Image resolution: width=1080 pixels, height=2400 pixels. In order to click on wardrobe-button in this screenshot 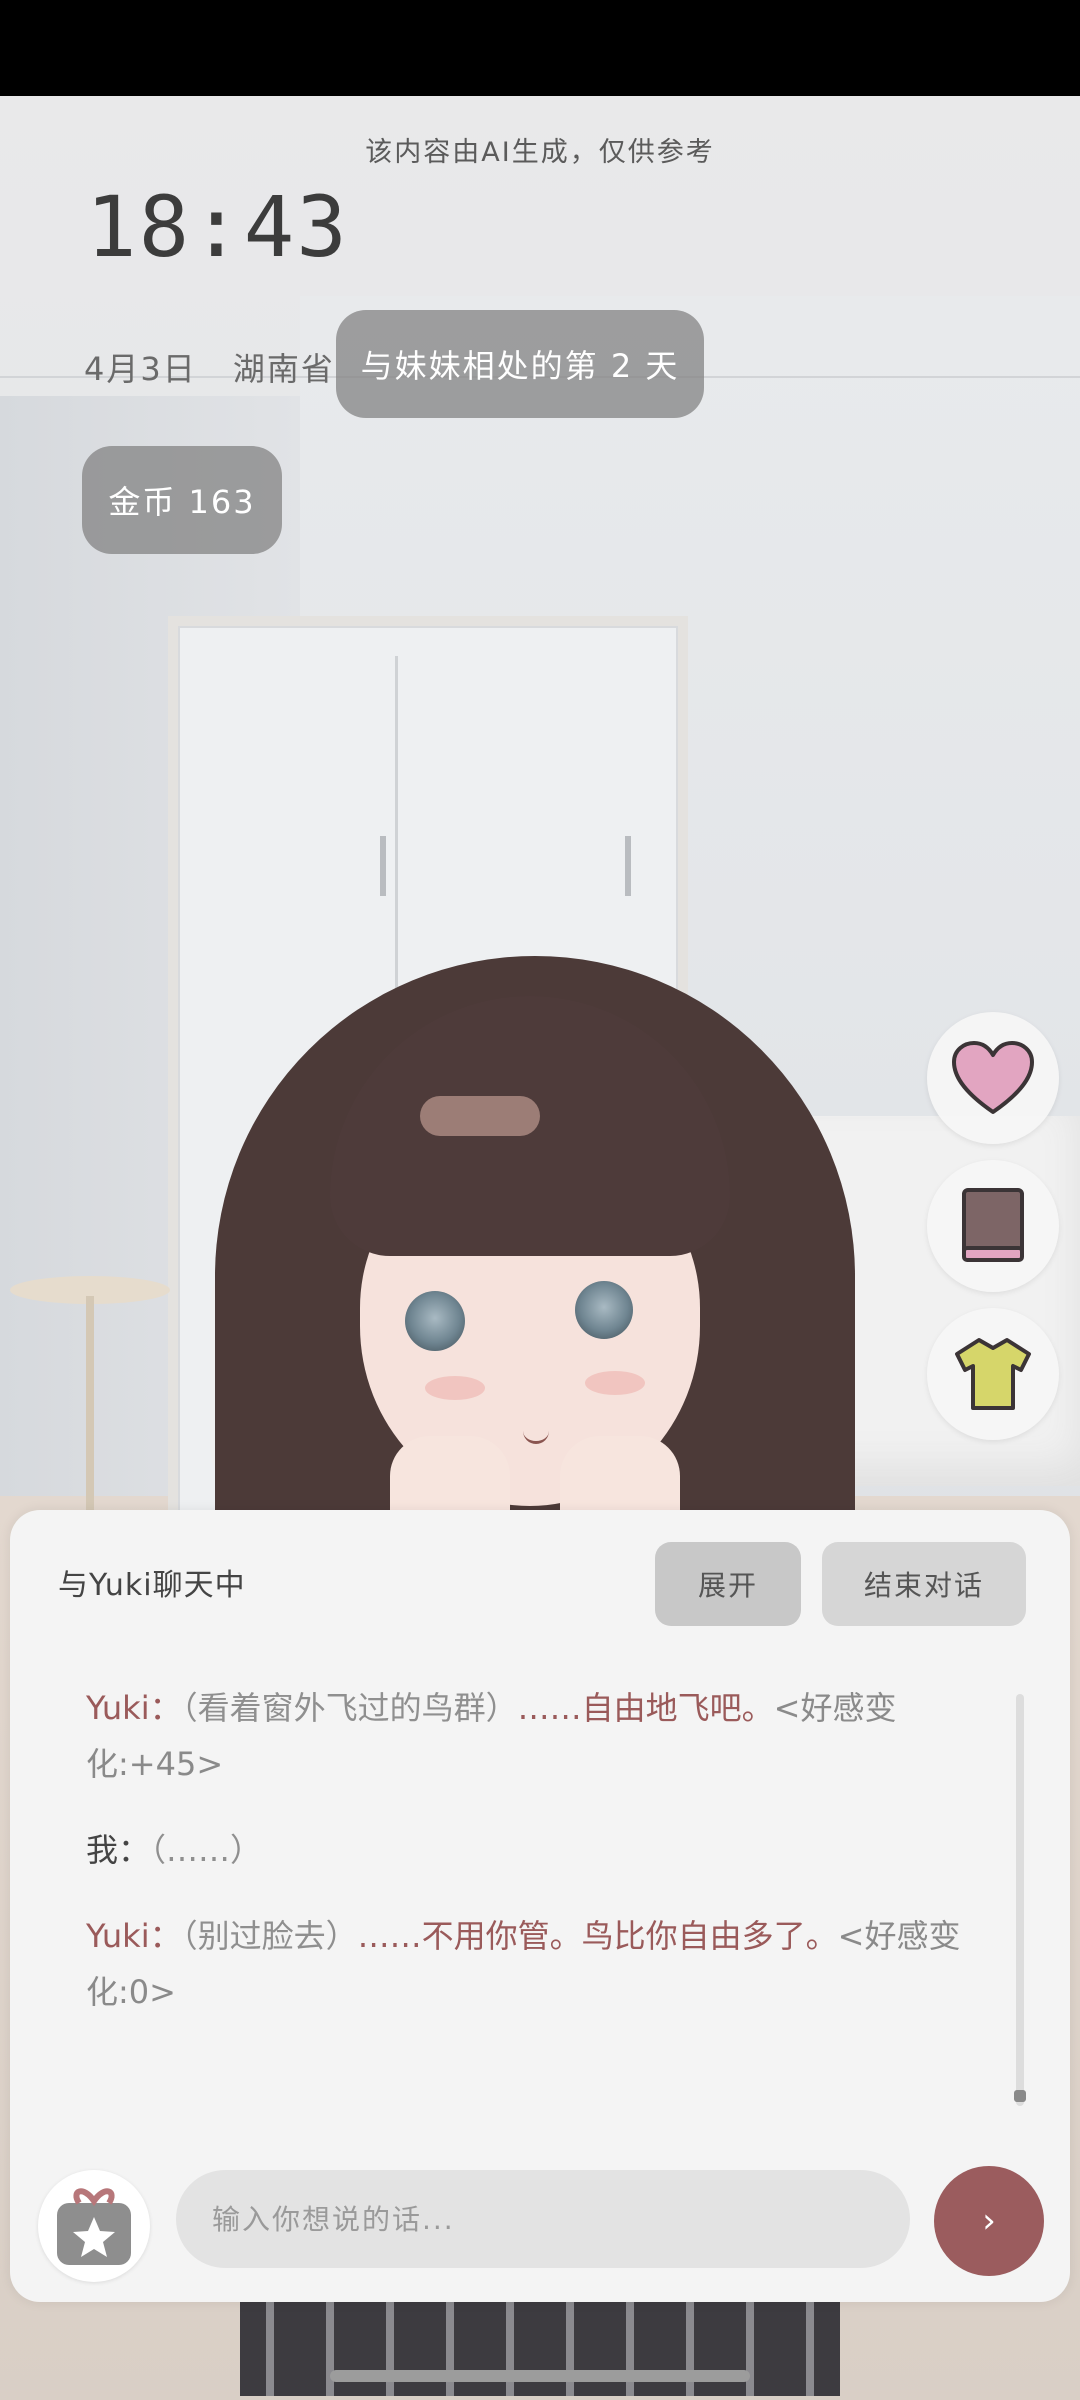, I will do `click(993, 1374)`.